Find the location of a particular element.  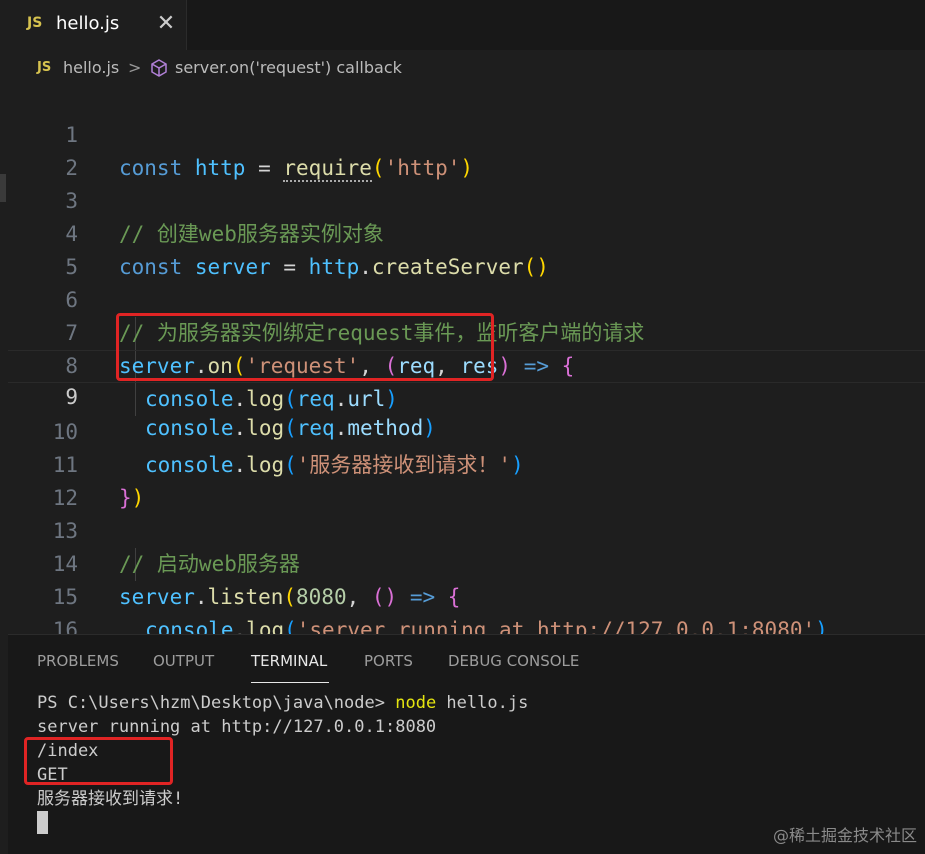

code-line: 14 server.listen(8080, () => { is located at coordinates (466, 562).